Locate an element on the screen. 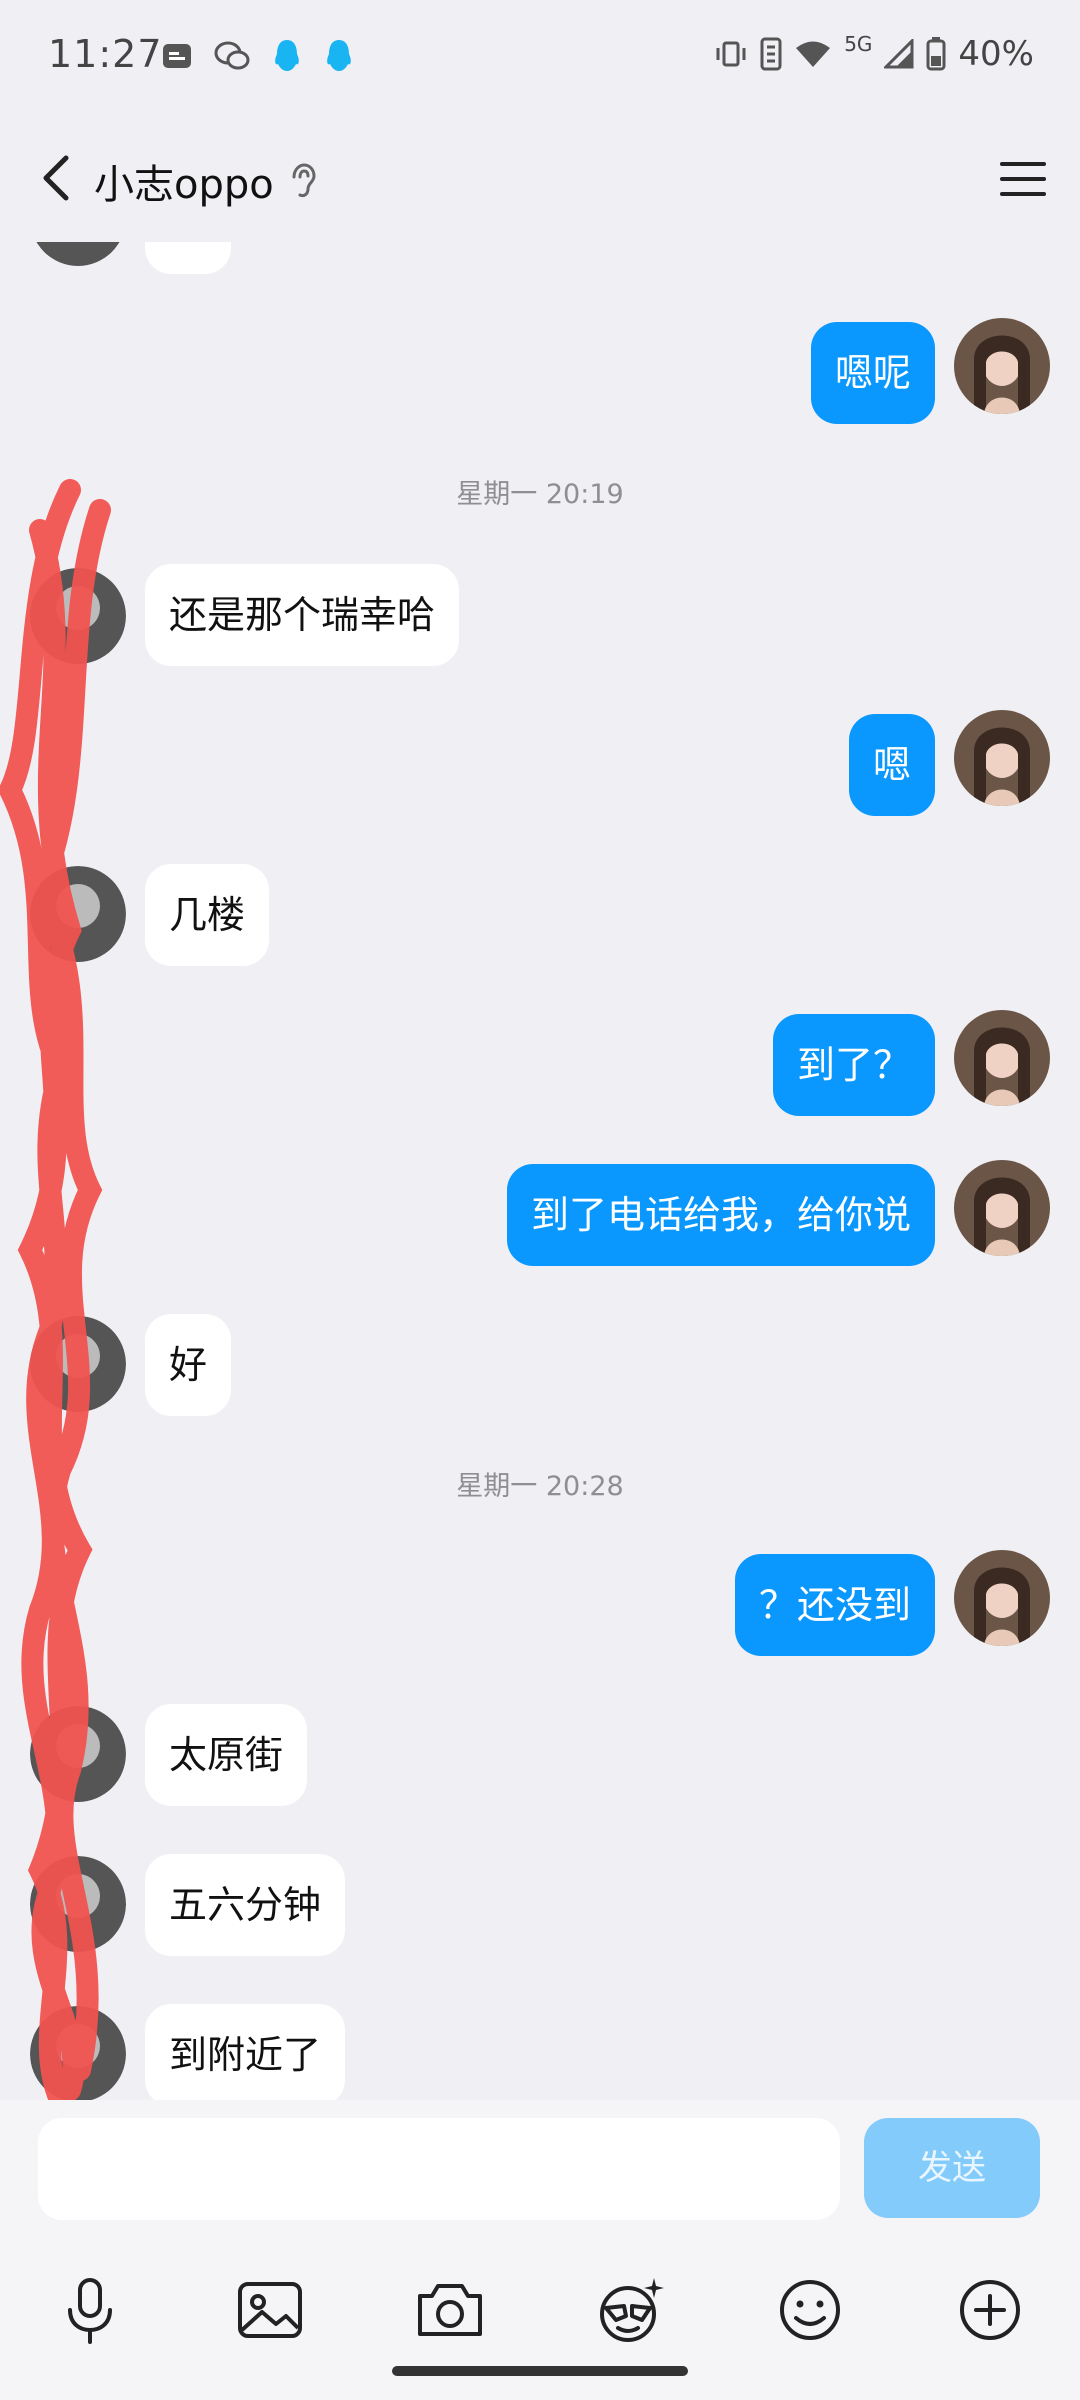 This screenshot has width=1080, height=2400. message-received: 好 is located at coordinates (188, 258).